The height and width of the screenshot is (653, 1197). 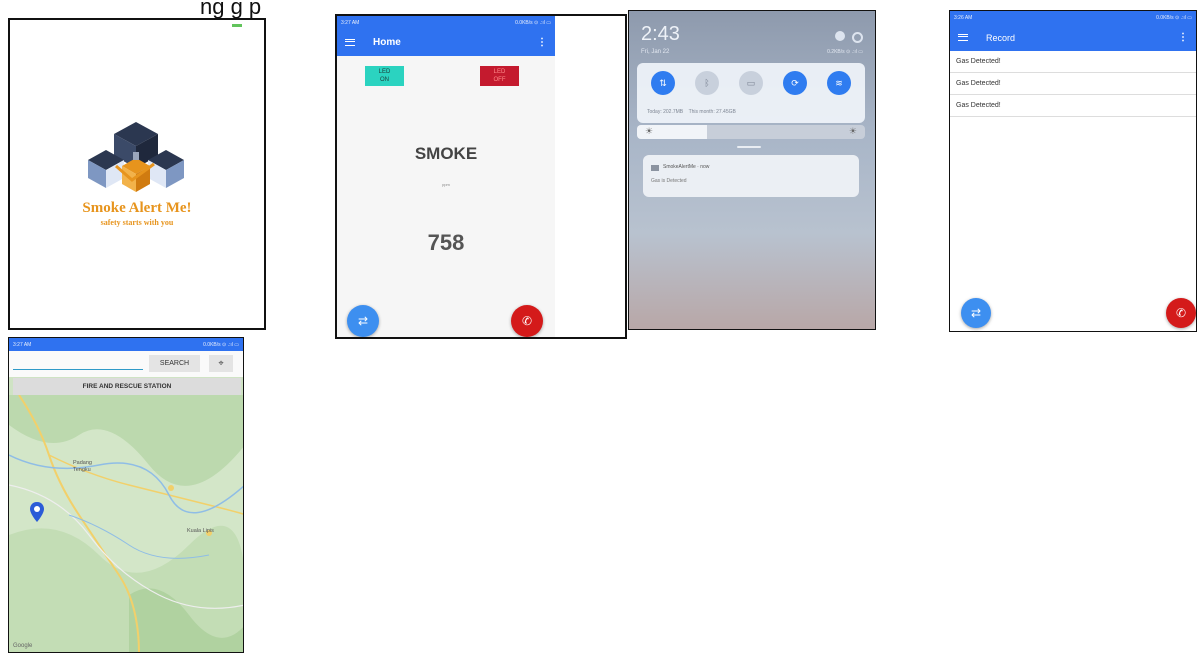 What do you see at coordinates (237, 25) in the screenshot?
I see `battery-indicator` at bounding box center [237, 25].